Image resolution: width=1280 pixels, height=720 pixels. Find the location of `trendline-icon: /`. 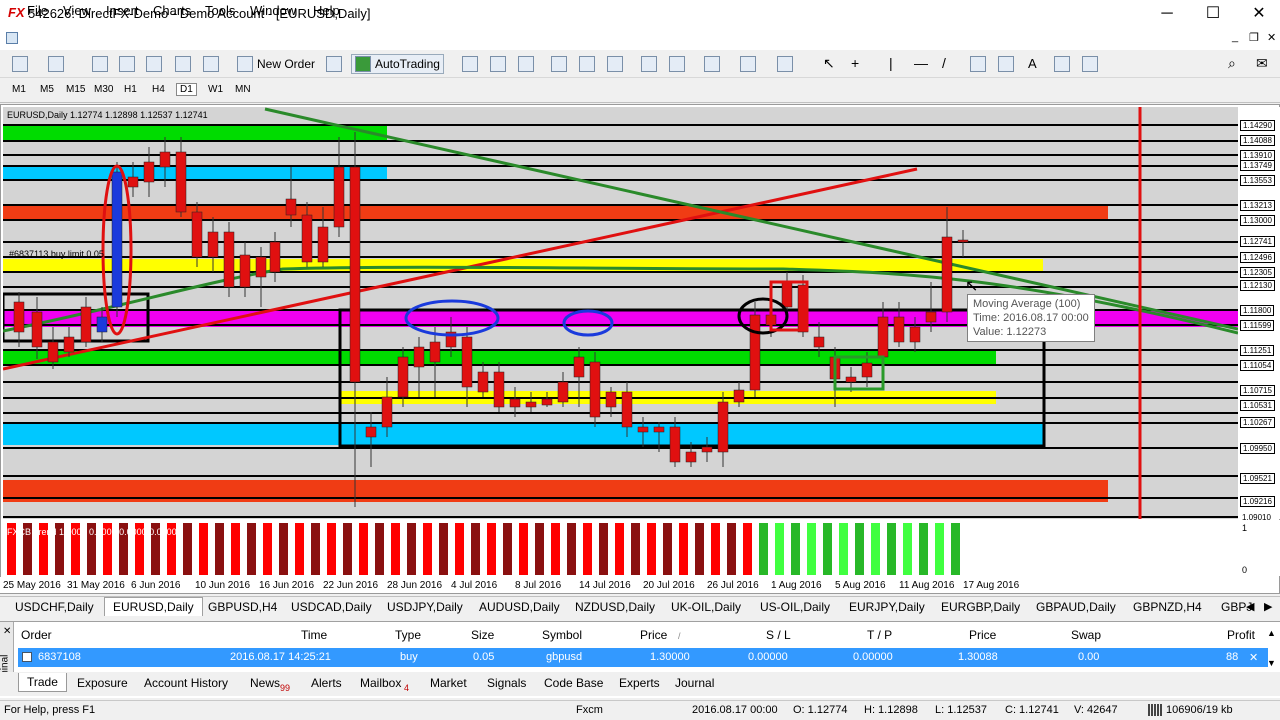

trendline-icon: / is located at coordinates (944, 63).